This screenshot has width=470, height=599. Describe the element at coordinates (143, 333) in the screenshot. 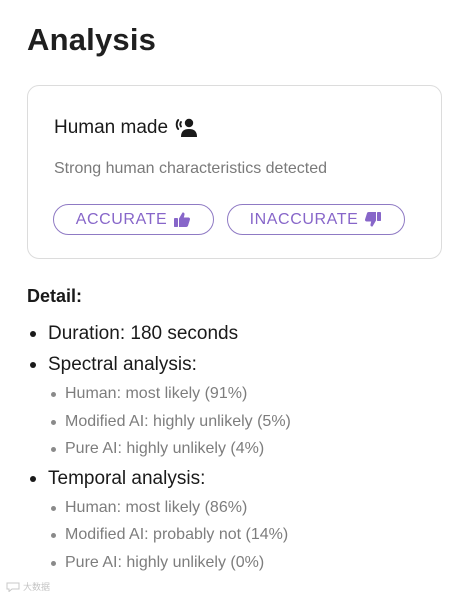

I see `duration-label: Duration: 180 seconds` at that location.